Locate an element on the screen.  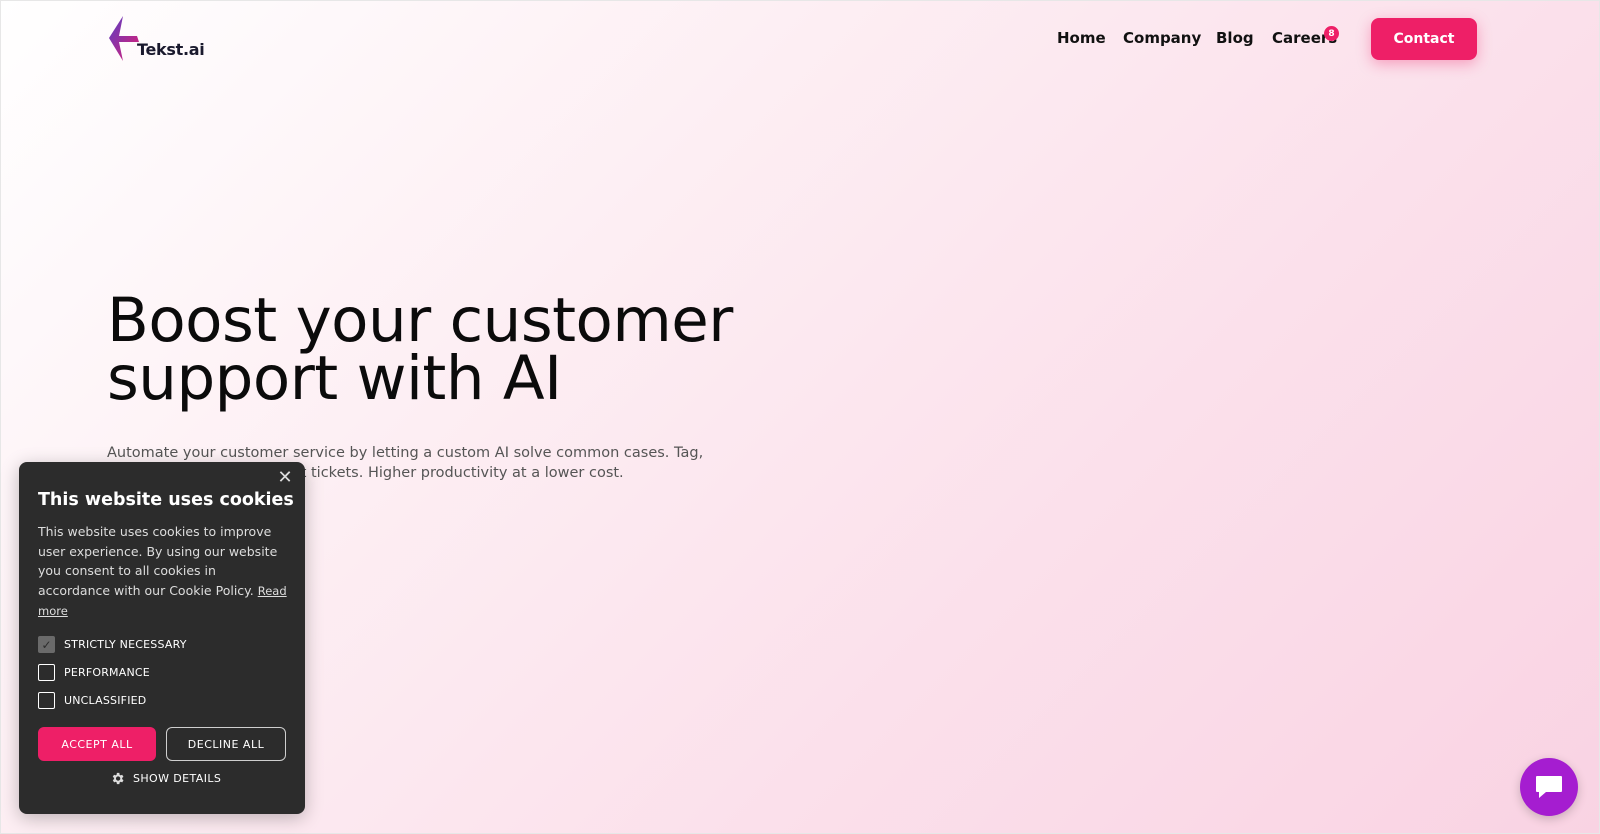
careers-count-badge: 8 is located at coordinates (1331, 33).